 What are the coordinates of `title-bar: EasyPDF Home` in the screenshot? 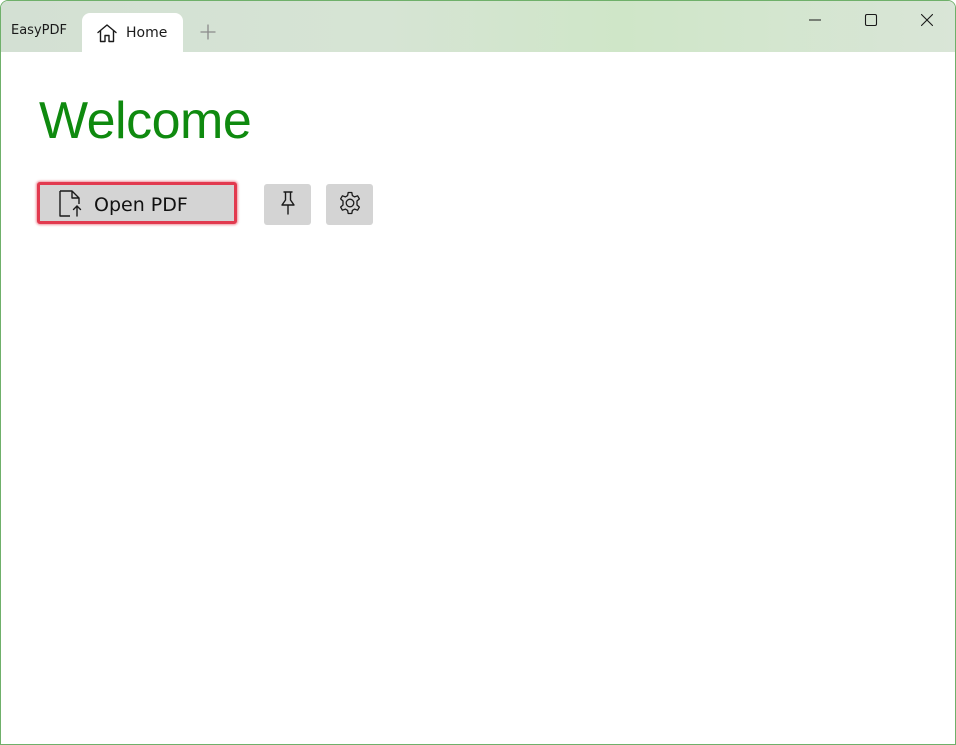 It's located at (478, 27).